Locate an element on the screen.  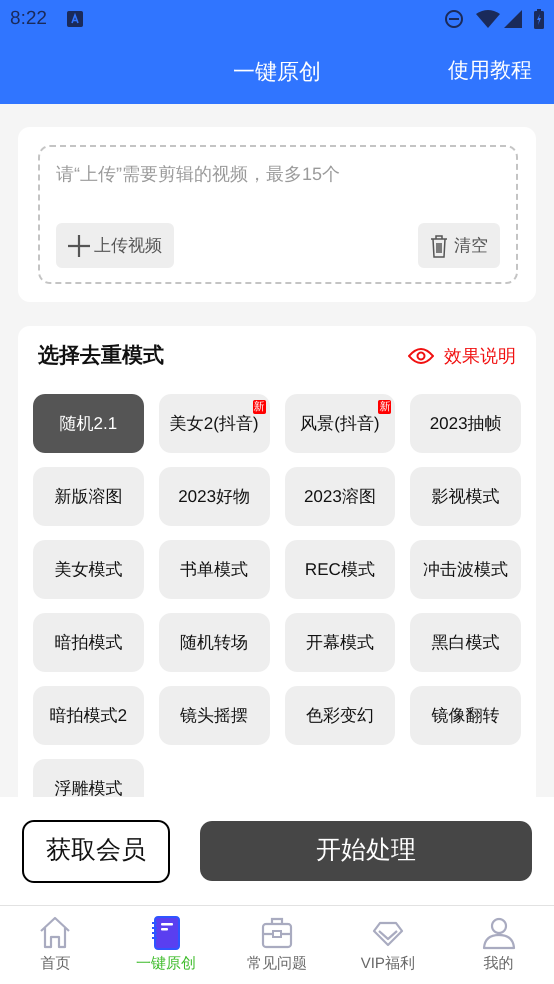
mode-option: 新版溶图 is located at coordinates (88, 496).